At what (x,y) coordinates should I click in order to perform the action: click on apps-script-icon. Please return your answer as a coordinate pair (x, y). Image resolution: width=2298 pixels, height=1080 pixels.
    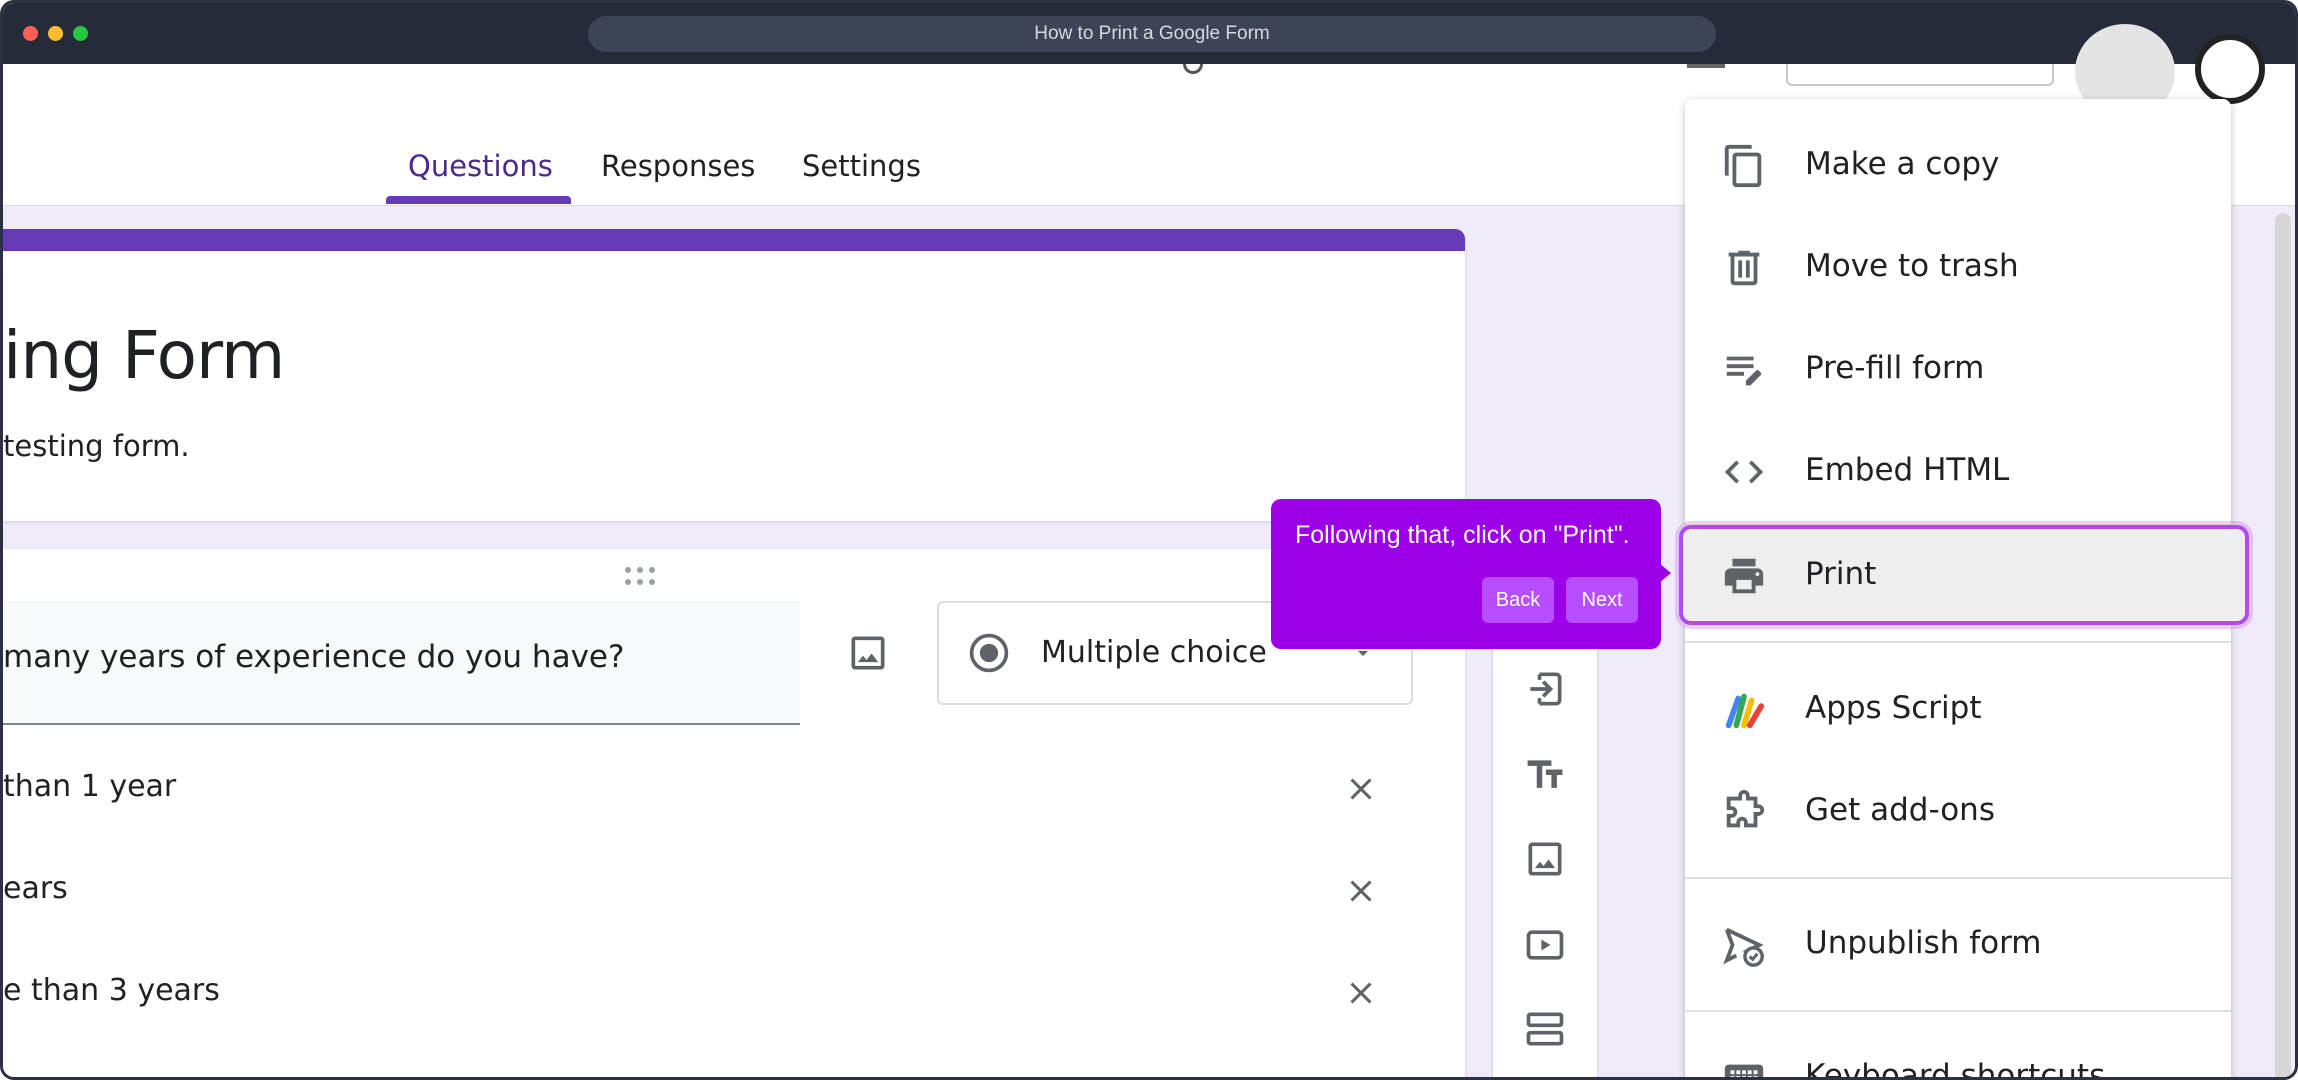
    Looking at the image, I should click on (1744, 710).